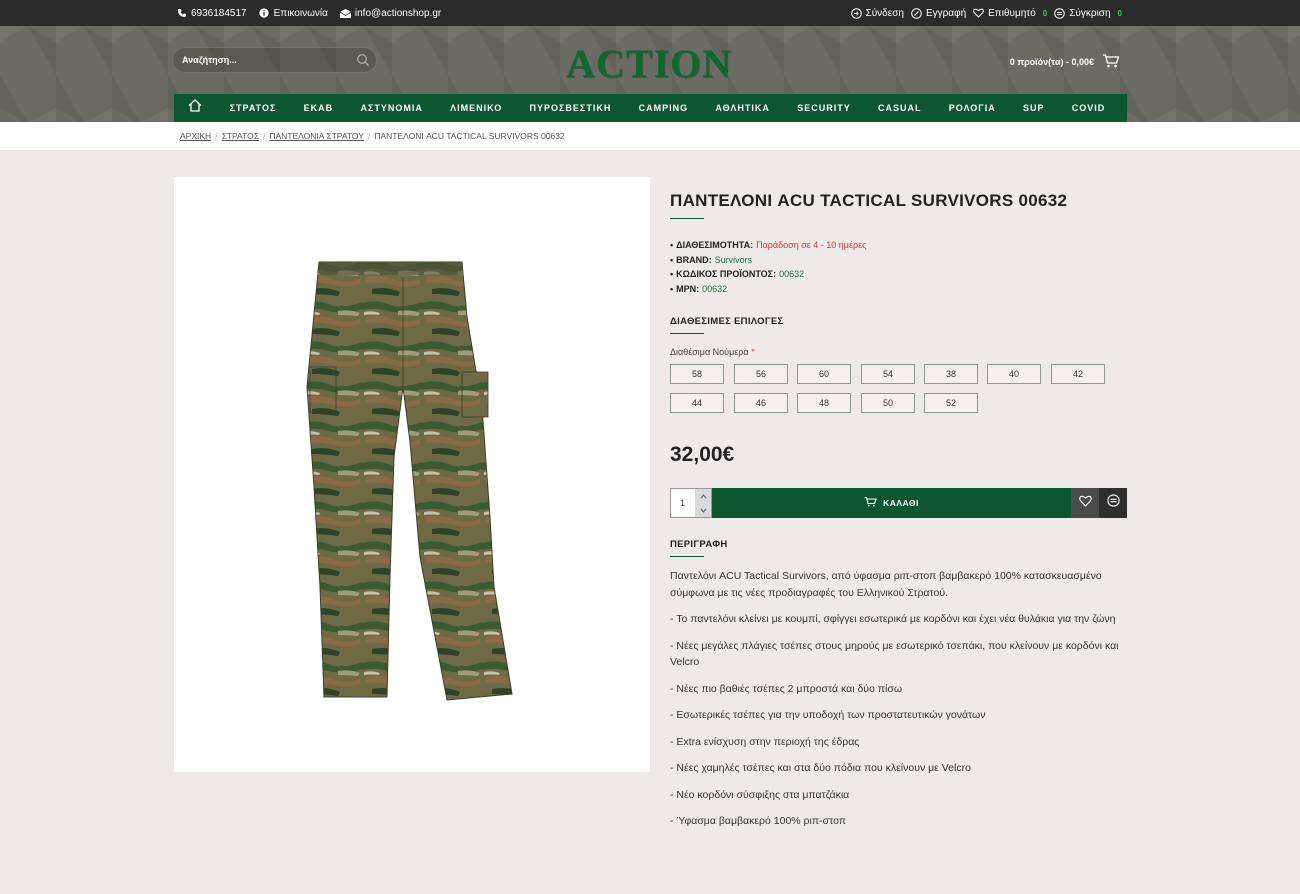  What do you see at coordinates (1034, 108) in the screenshot?
I see `nav-item-sup: SUP` at bounding box center [1034, 108].